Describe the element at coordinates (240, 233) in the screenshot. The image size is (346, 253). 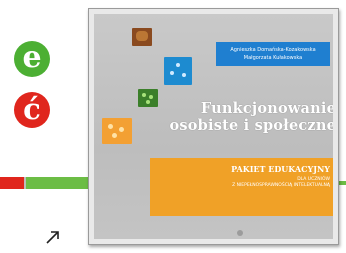
I see `publisher-logo-icon` at that location.